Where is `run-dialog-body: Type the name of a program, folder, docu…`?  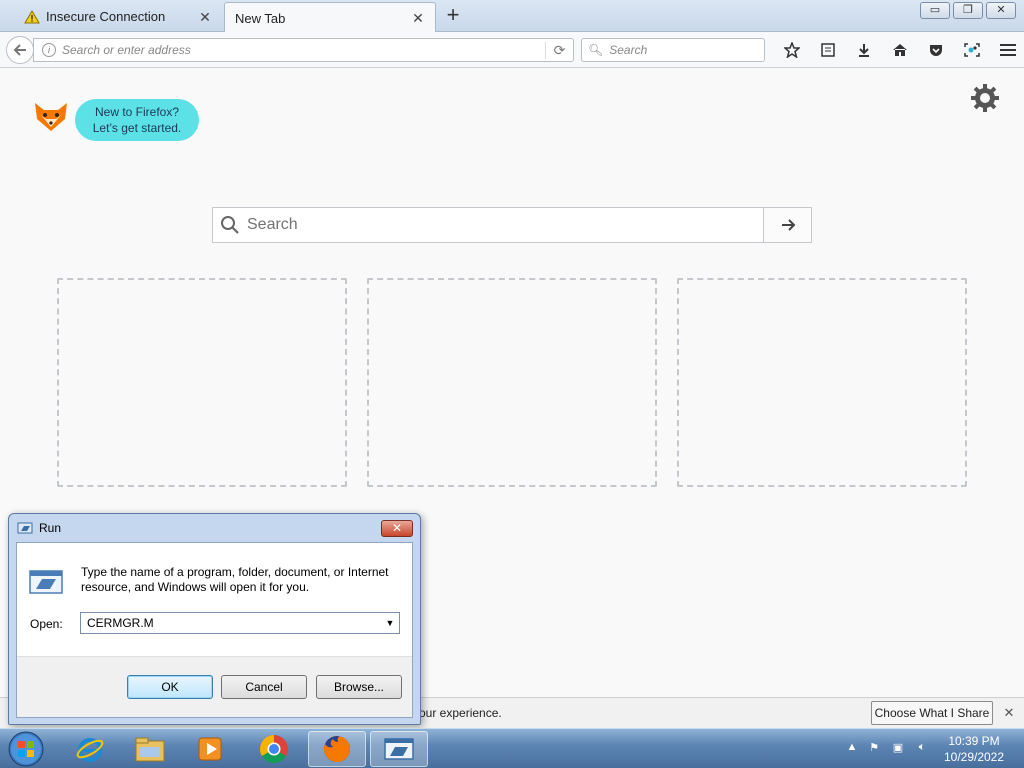 run-dialog-body: Type the name of a program, folder, docu… is located at coordinates (214, 630).